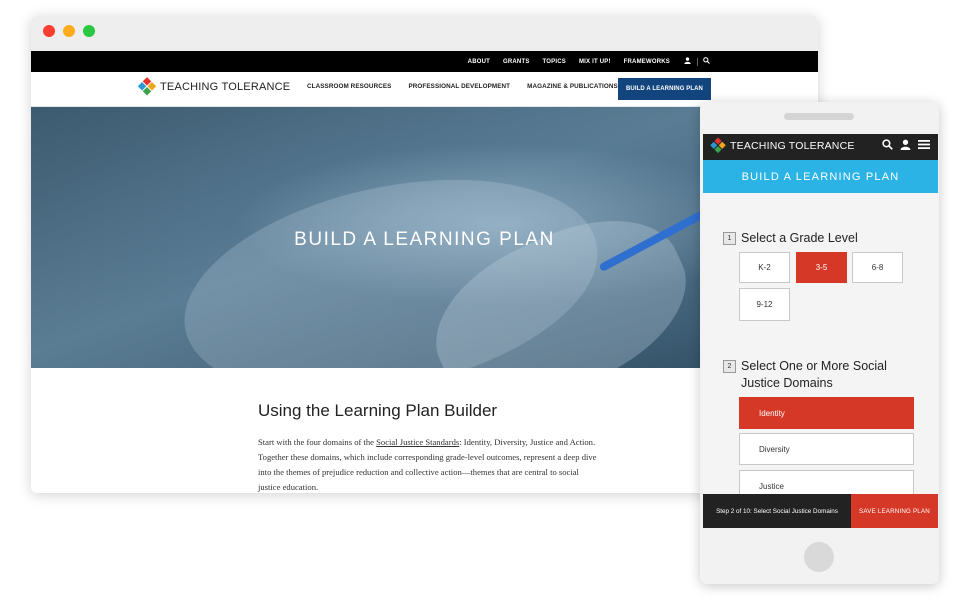 This screenshot has height=600, width=970. I want to click on phone-speaker, so click(819, 116).